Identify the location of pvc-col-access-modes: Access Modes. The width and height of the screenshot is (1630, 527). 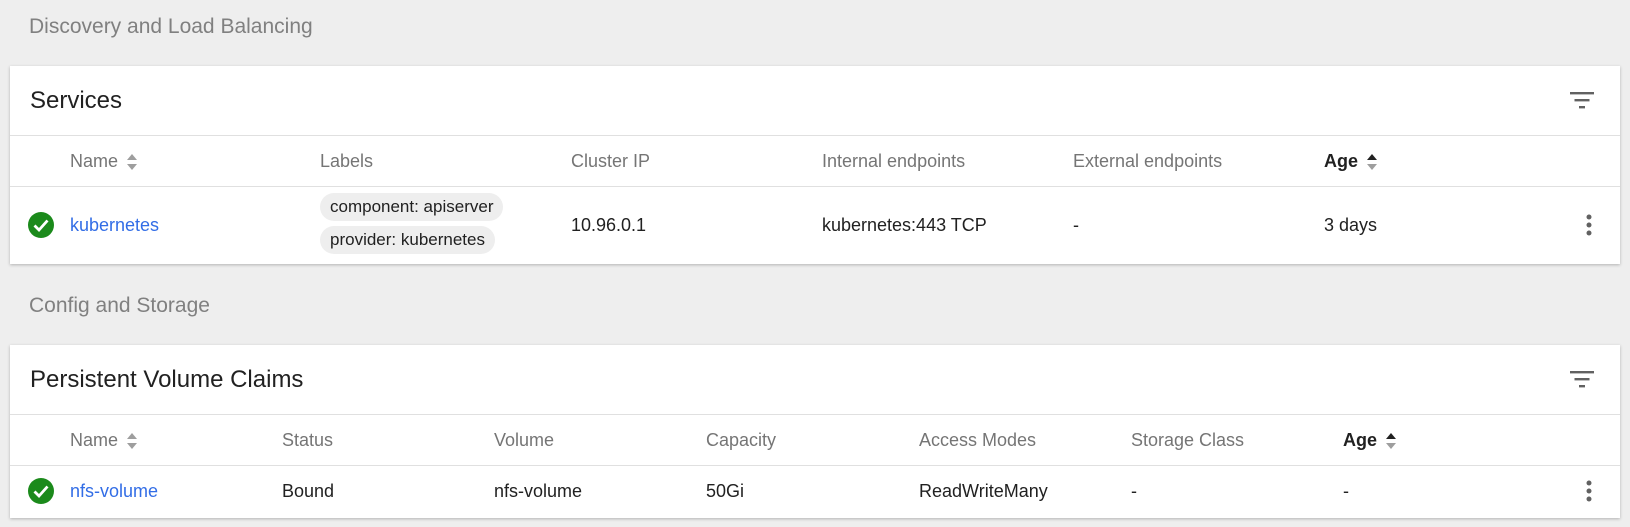
(978, 440).